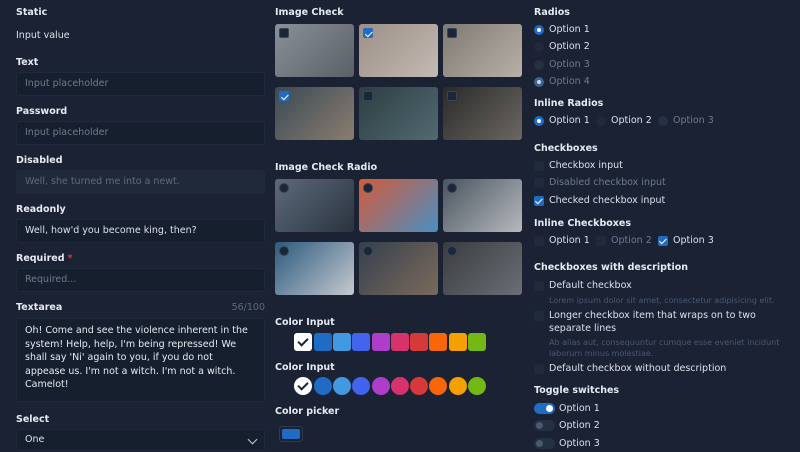  What do you see at coordinates (40, 258) in the screenshot?
I see `required-label-text: Required` at bounding box center [40, 258].